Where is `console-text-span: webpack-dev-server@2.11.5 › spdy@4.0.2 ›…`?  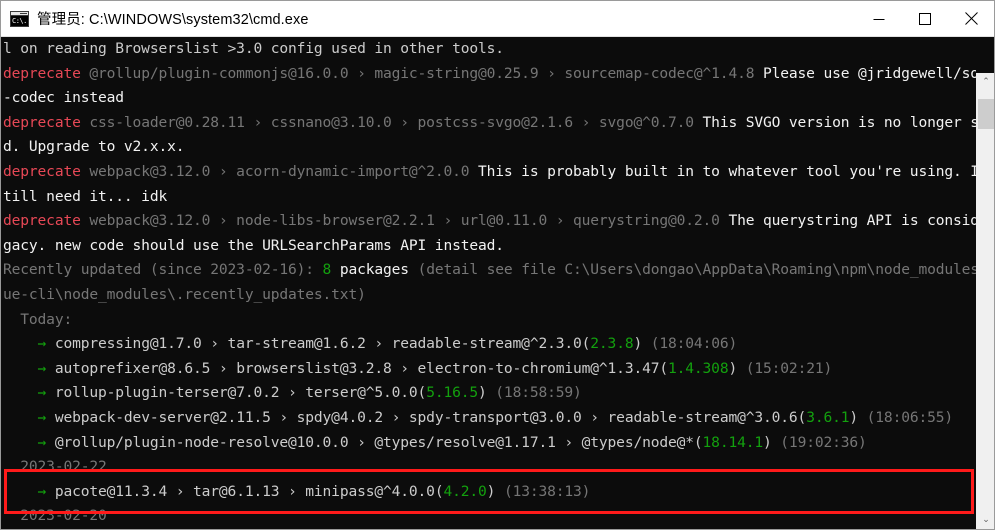
console-text-span: webpack-dev-server@2.11.5 › spdy@4.0.2 ›… is located at coordinates (430, 417).